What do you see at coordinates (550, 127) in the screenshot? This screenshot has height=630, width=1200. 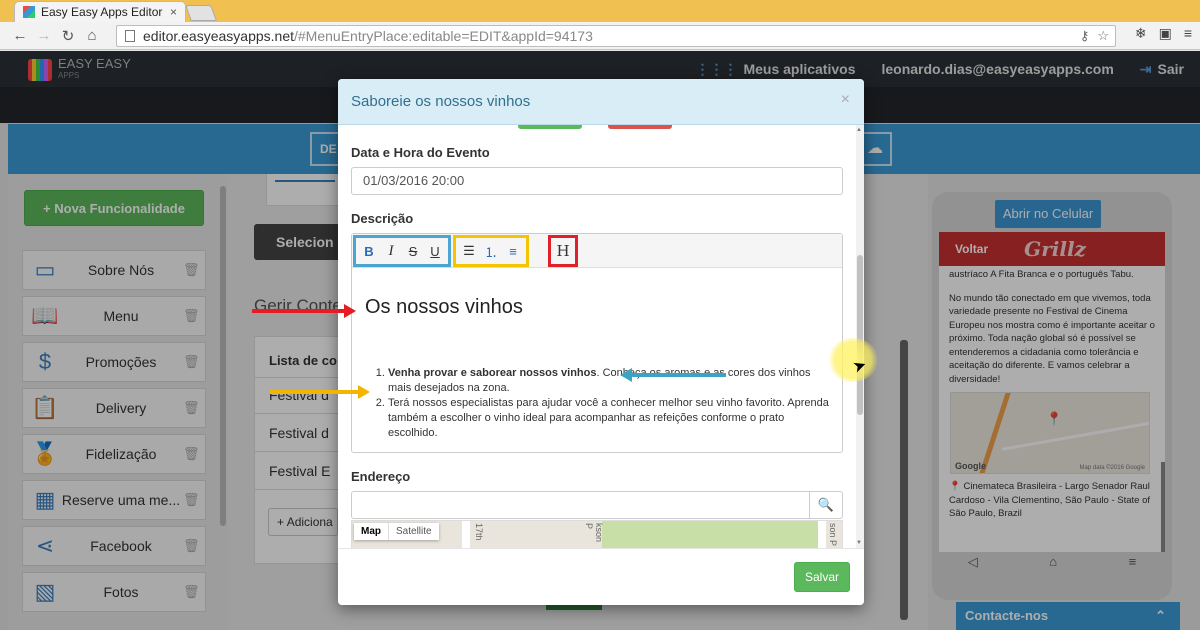 I see `green-button-stub` at bounding box center [550, 127].